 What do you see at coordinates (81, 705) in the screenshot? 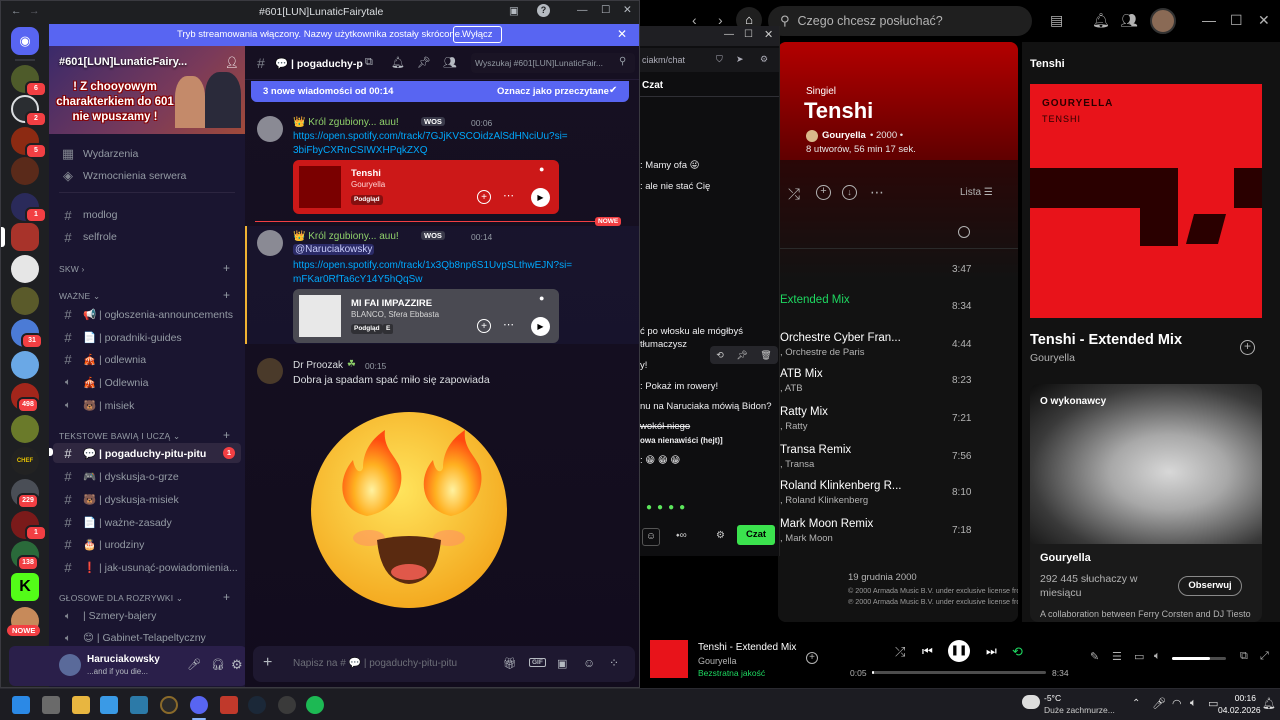
I see `file-explorer-icon` at bounding box center [81, 705].